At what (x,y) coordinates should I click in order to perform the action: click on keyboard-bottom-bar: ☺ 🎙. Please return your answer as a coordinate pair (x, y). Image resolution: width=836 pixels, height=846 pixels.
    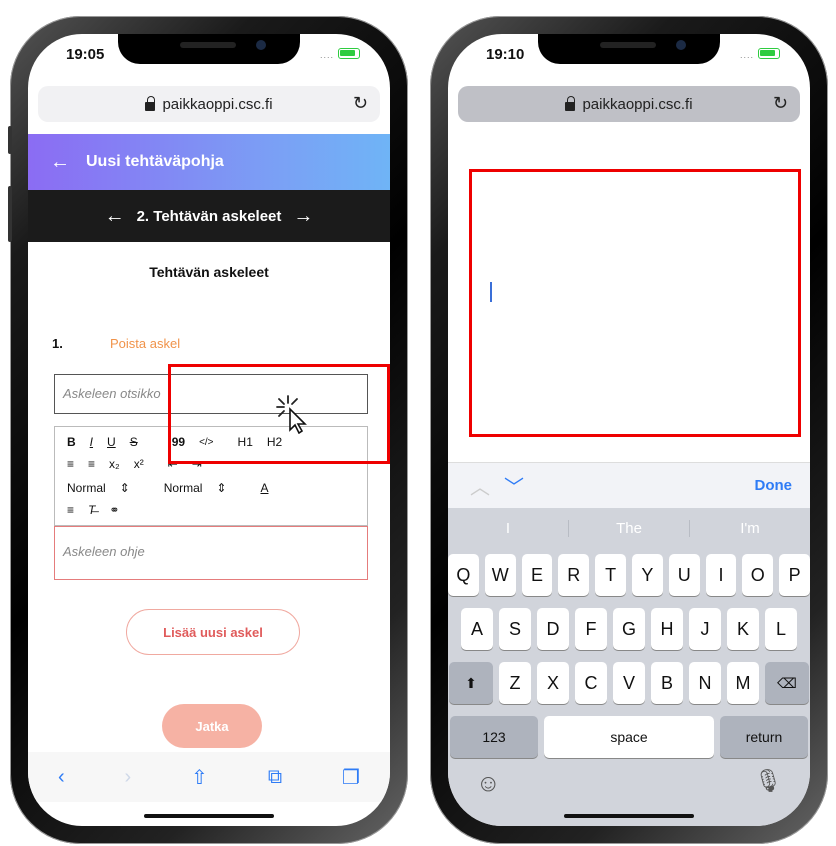
    Looking at the image, I should click on (629, 786).